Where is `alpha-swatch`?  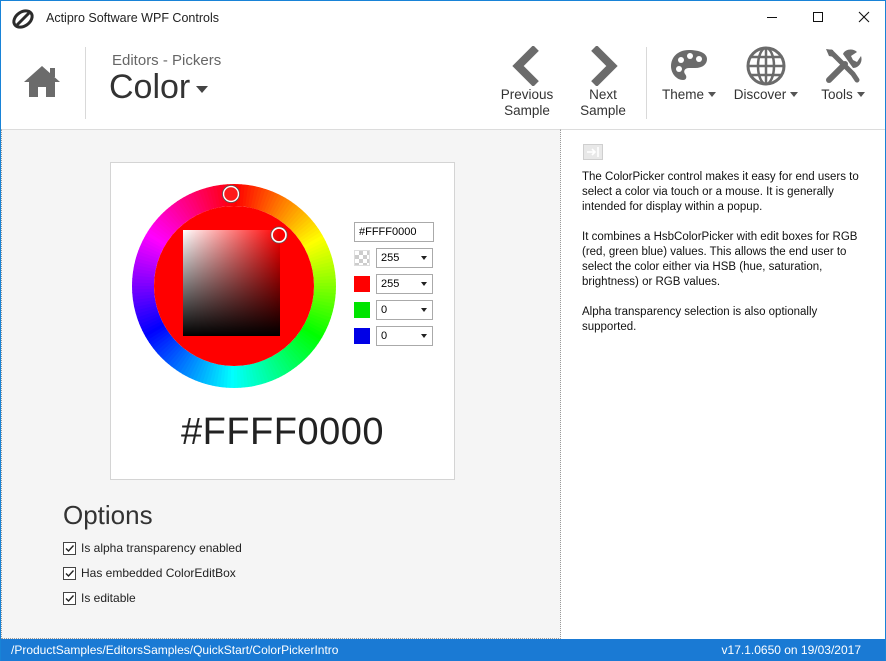
alpha-swatch is located at coordinates (362, 258).